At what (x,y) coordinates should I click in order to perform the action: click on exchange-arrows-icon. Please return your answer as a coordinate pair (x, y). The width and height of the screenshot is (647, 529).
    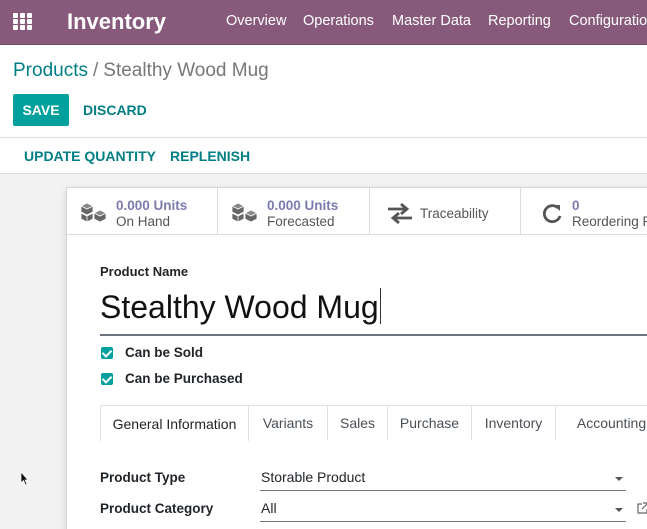
    Looking at the image, I should click on (400, 213).